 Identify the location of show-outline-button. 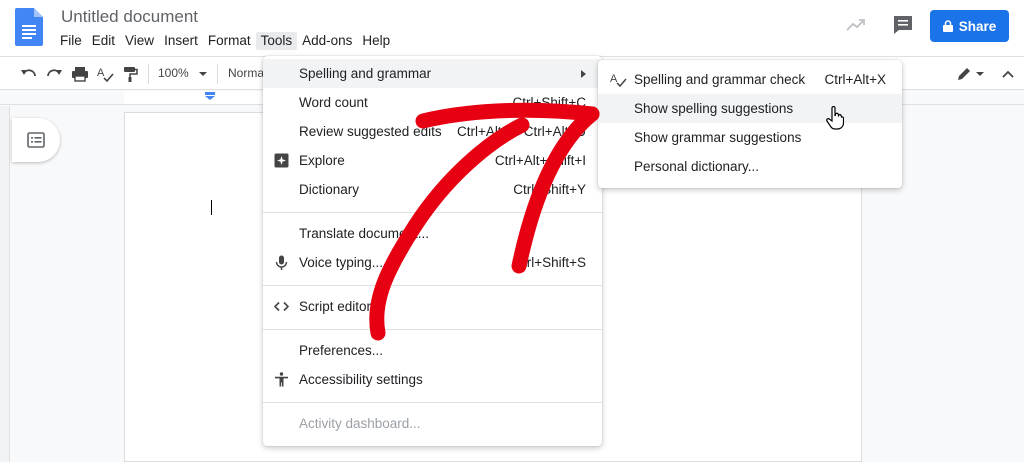
(36, 140).